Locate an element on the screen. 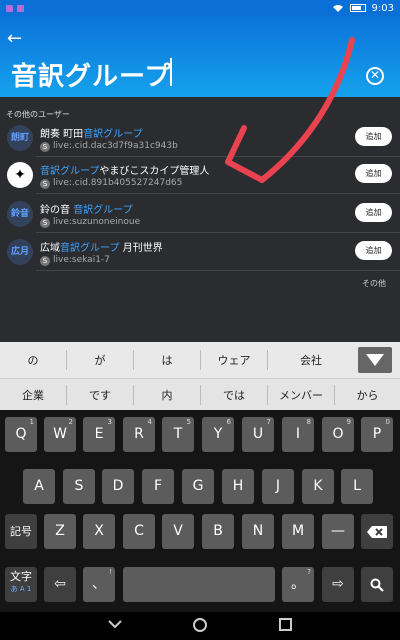 This screenshot has height=640, width=400. suggestion-item: が is located at coordinates (100, 360).